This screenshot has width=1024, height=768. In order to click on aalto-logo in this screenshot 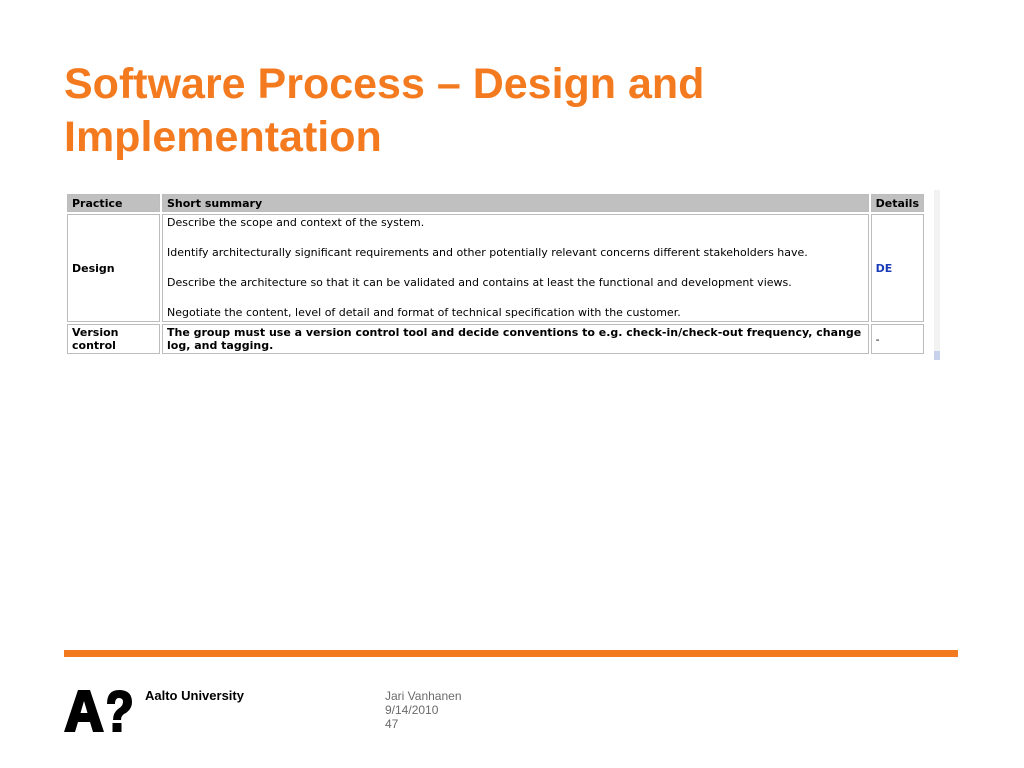, I will do `click(98, 711)`.